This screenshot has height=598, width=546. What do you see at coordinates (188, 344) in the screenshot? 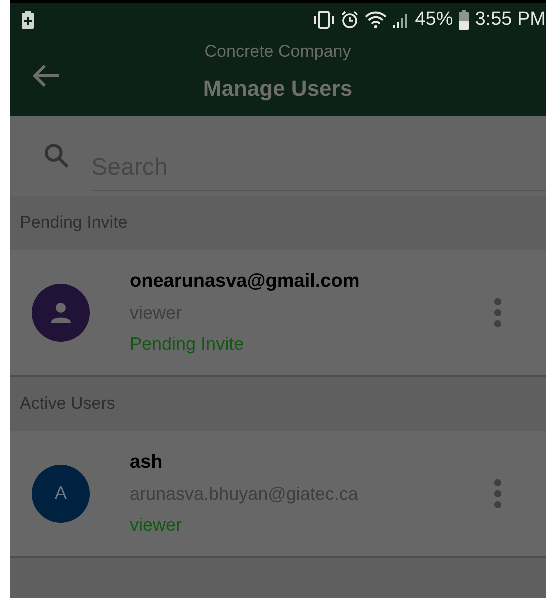
I see `user-status: Pending Invite` at bounding box center [188, 344].